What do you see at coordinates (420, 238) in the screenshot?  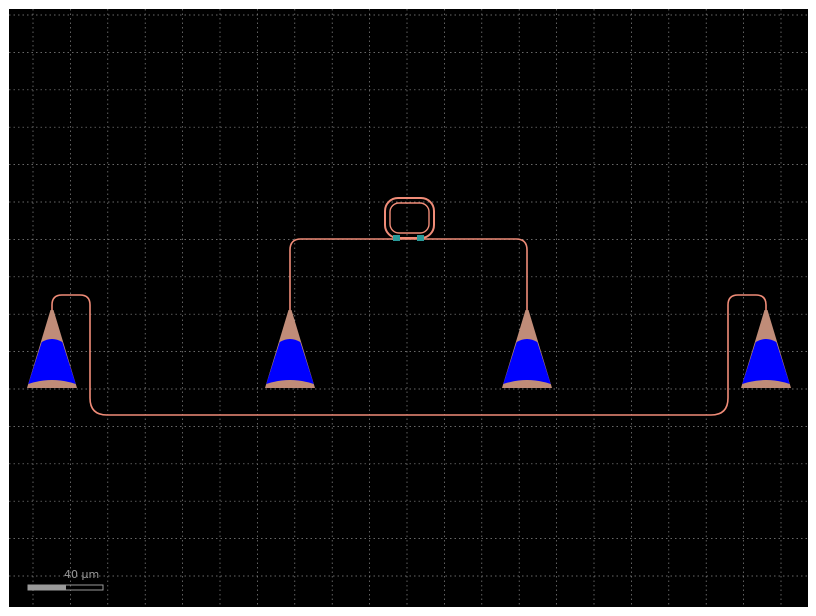 I see `ring-via-right` at bounding box center [420, 238].